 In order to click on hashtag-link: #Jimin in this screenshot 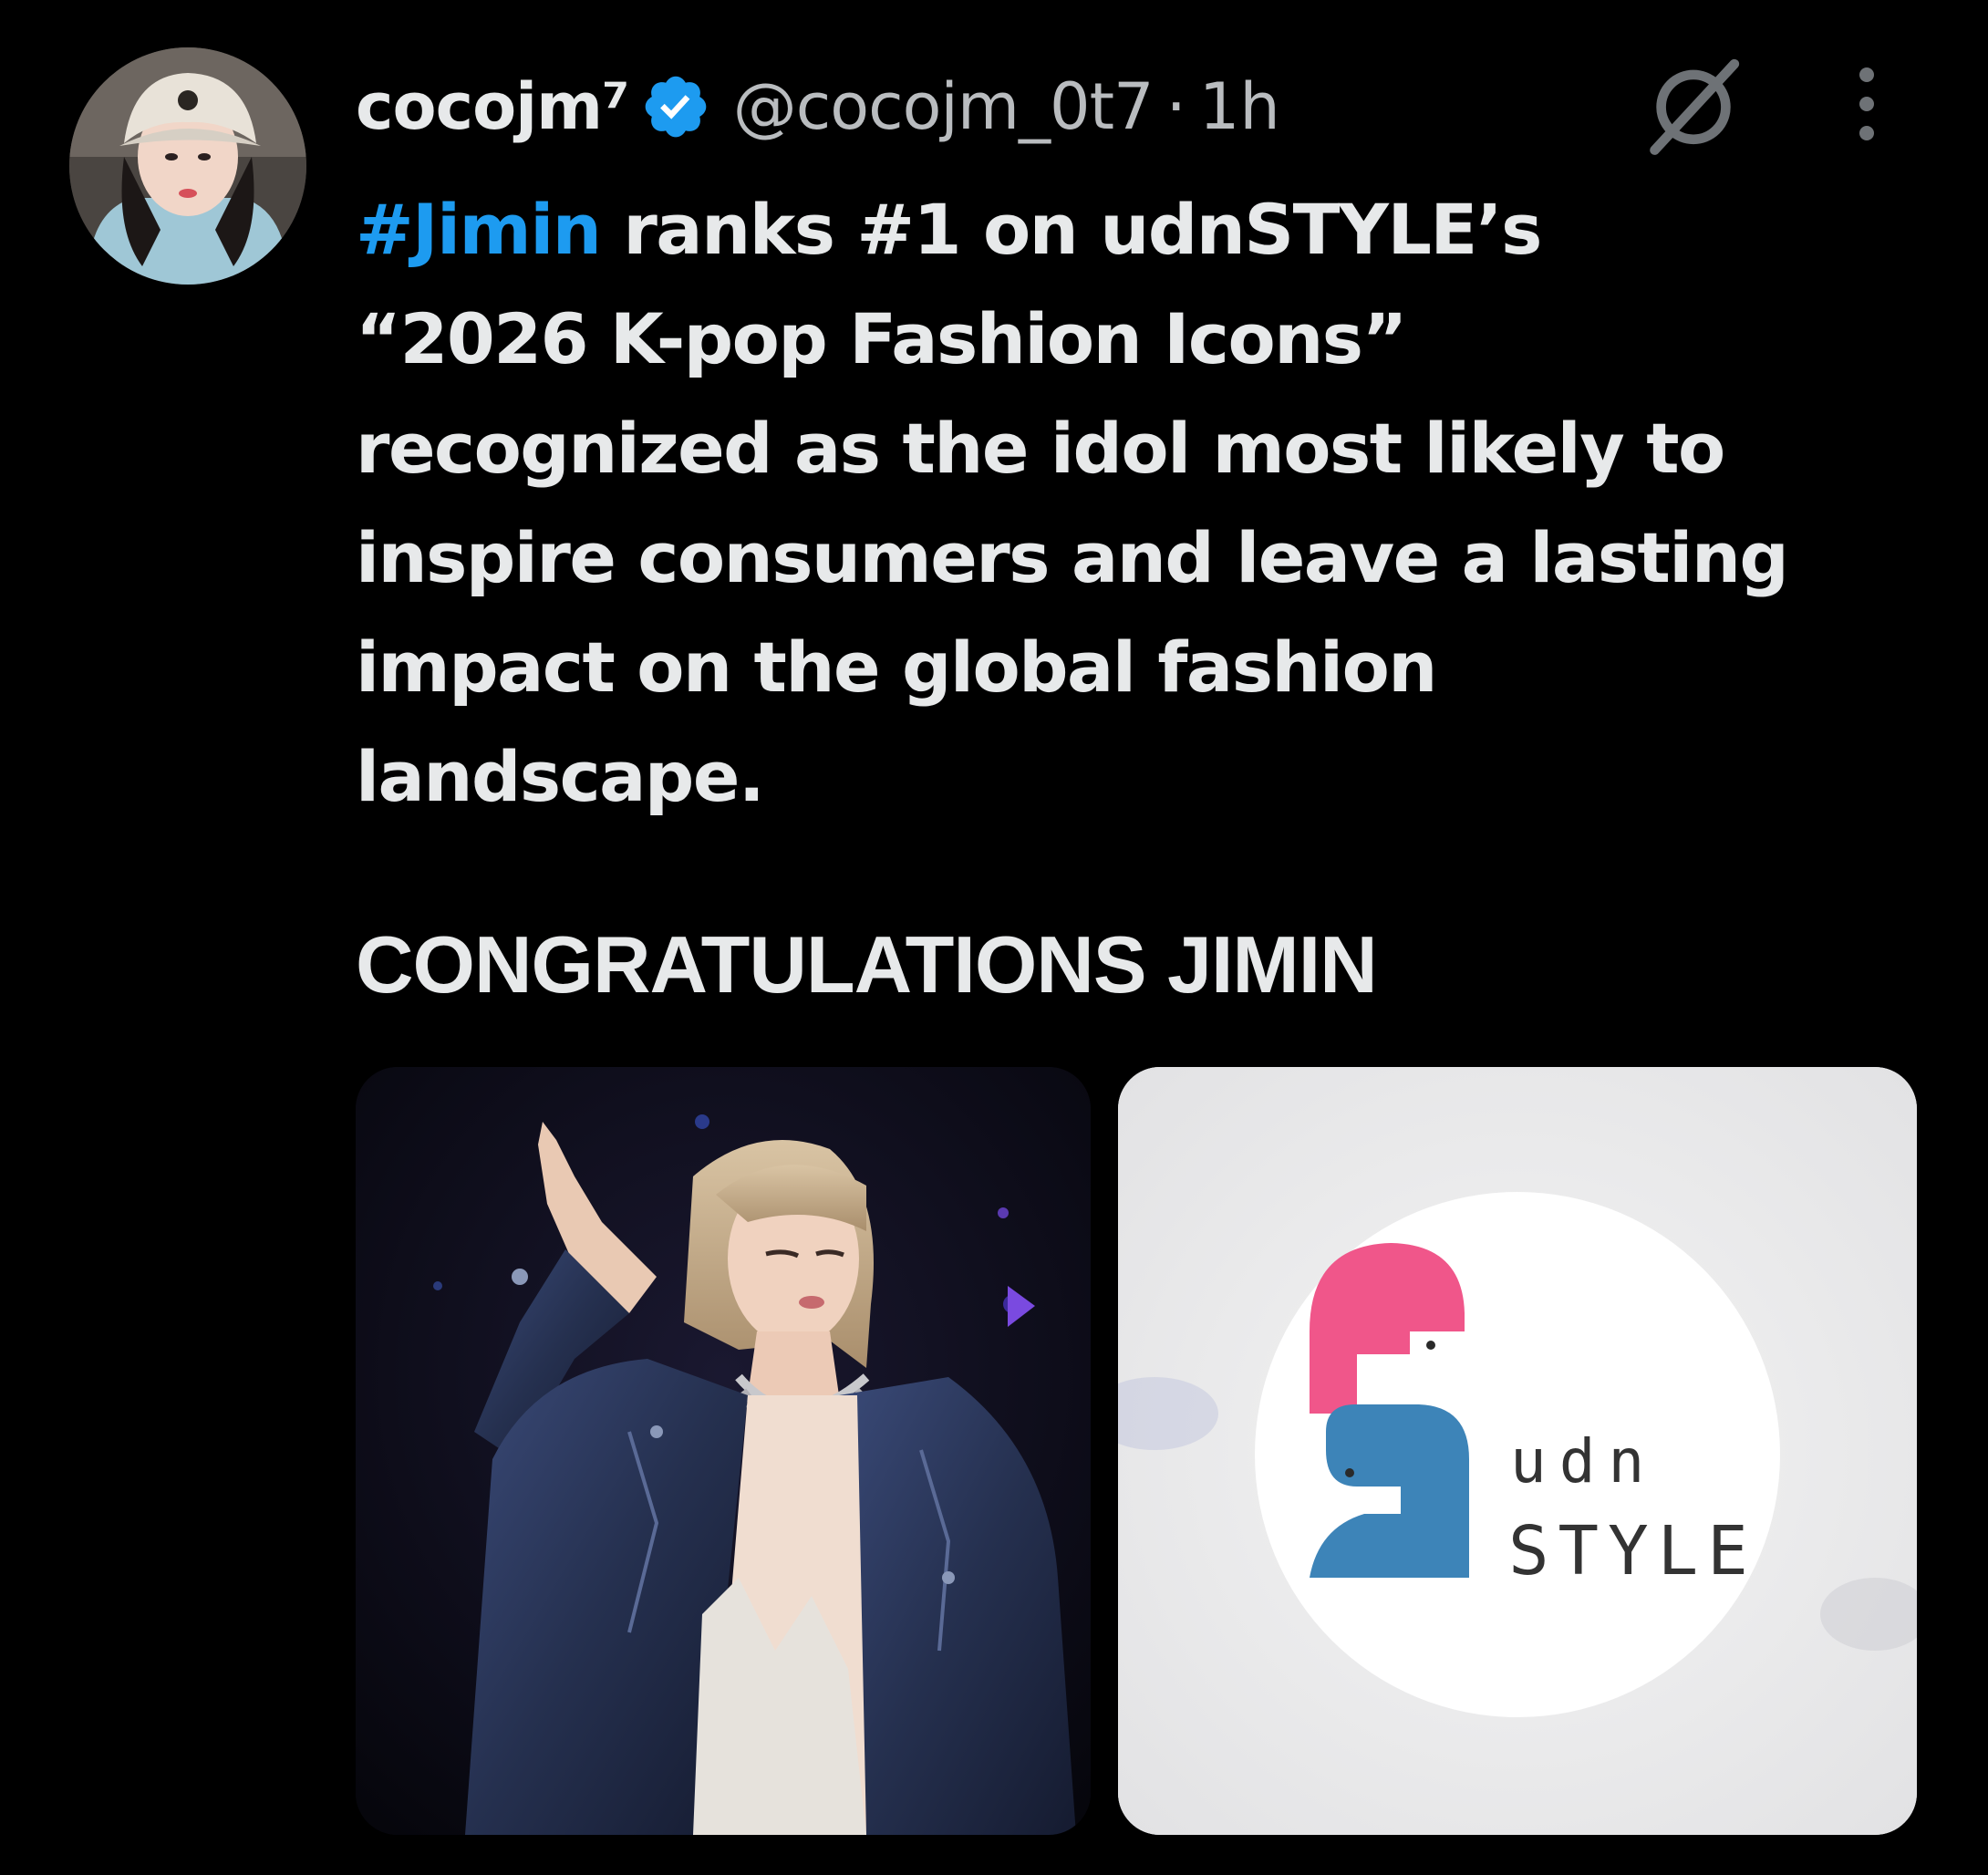, I will do `click(479, 229)`.